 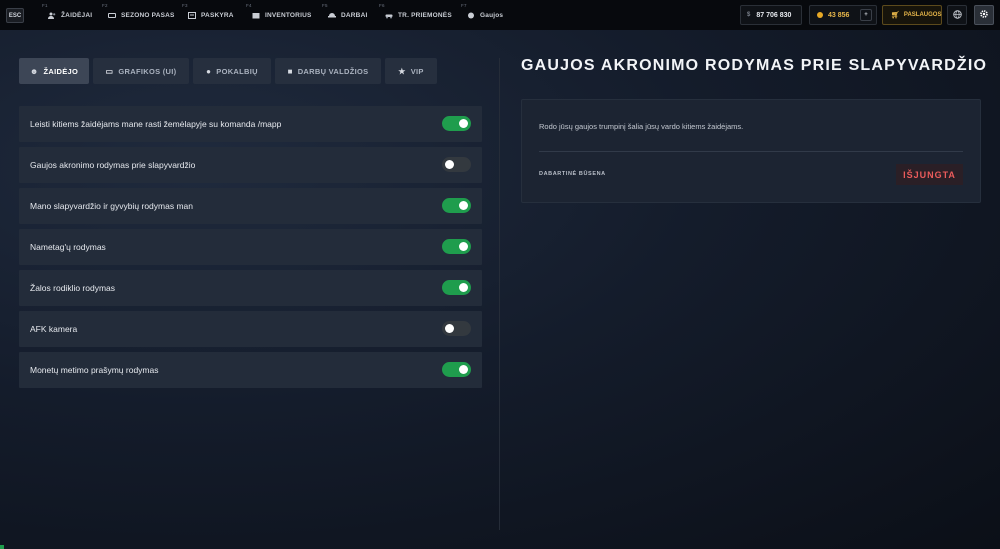 I want to click on setting-label: AFK kamera, so click(x=54, y=329).